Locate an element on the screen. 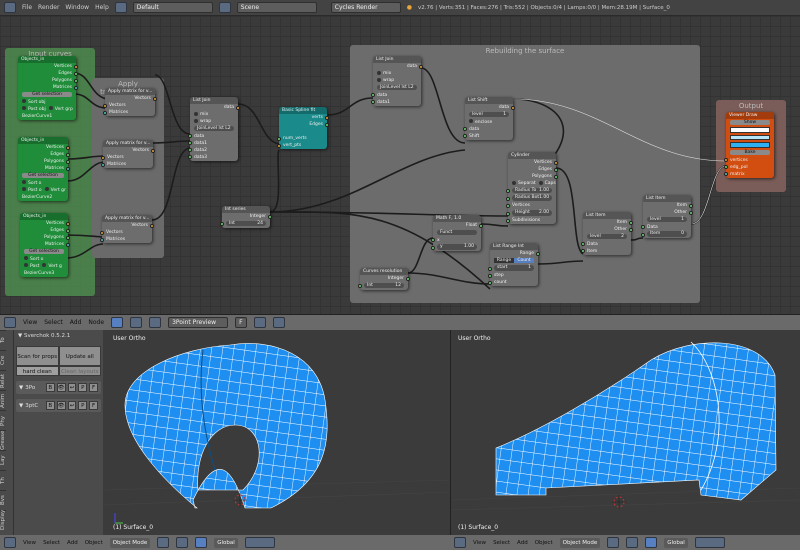 The width and height of the screenshot is (800, 550). tab-relat: Relat is located at coordinates (3, 380).